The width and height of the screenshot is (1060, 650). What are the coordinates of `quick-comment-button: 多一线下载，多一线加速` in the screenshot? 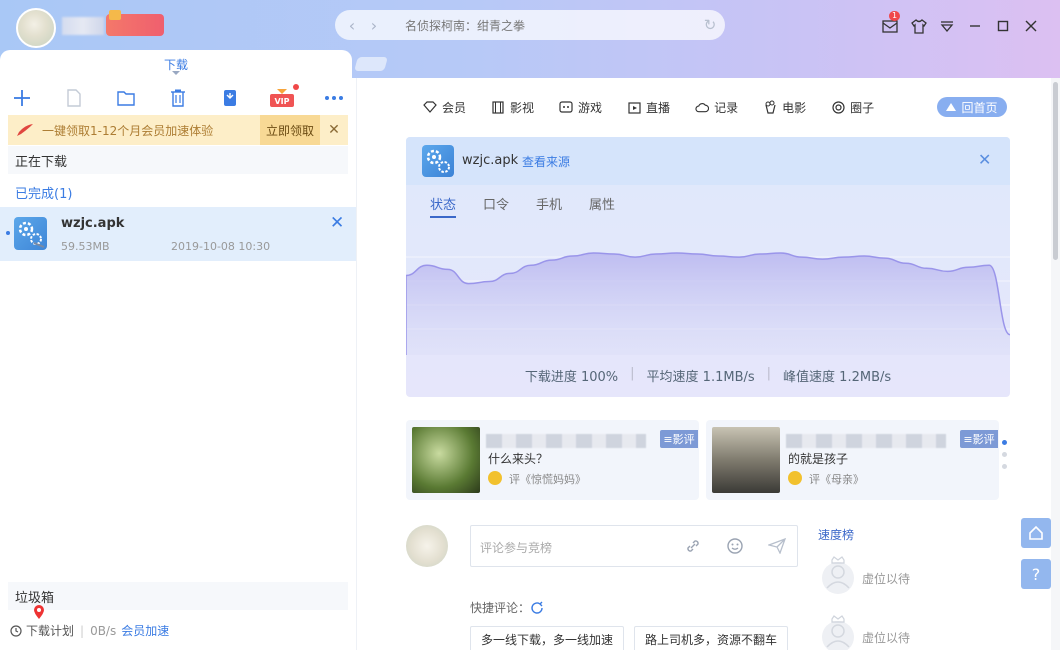 It's located at (547, 638).